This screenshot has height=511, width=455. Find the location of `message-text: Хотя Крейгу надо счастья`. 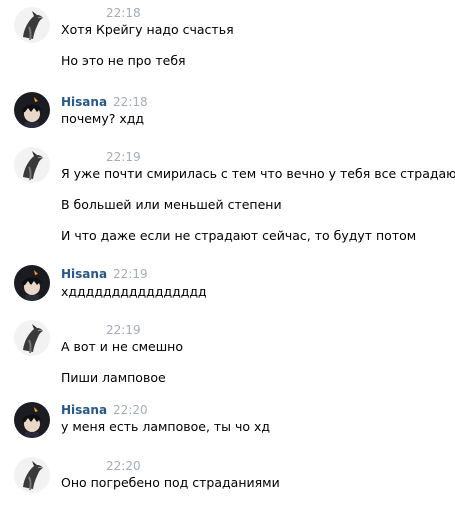

message-text: Хотя Крейгу надо счастья is located at coordinates (147, 29).